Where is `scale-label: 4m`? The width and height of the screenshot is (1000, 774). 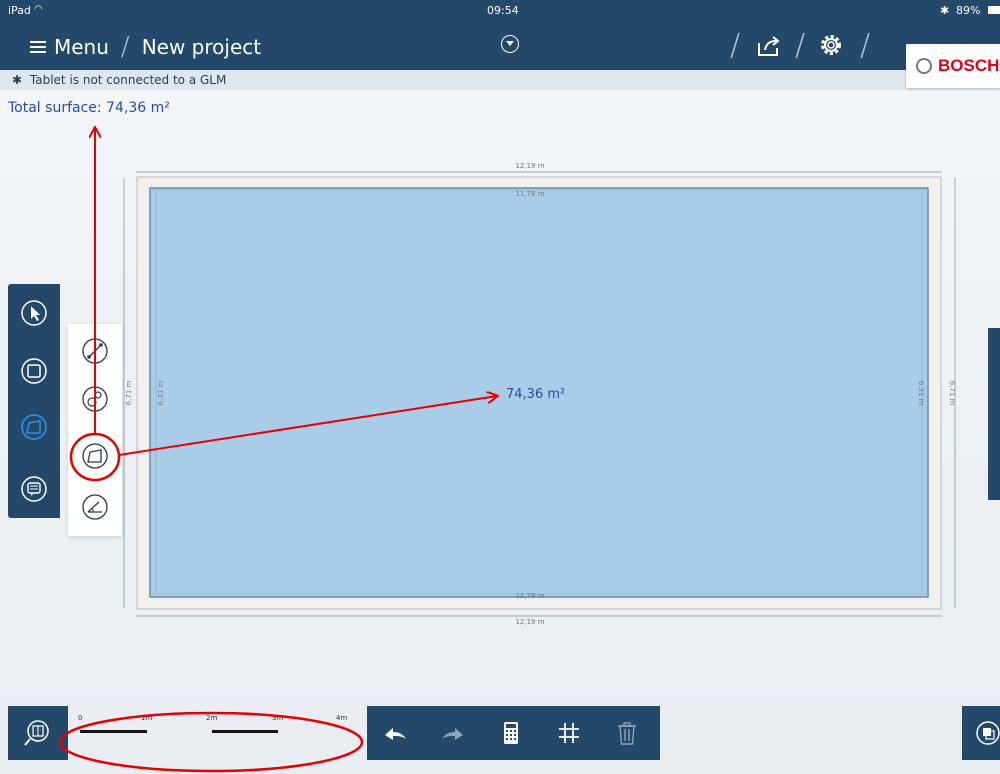
scale-label: 4m is located at coordinates (342, 718).